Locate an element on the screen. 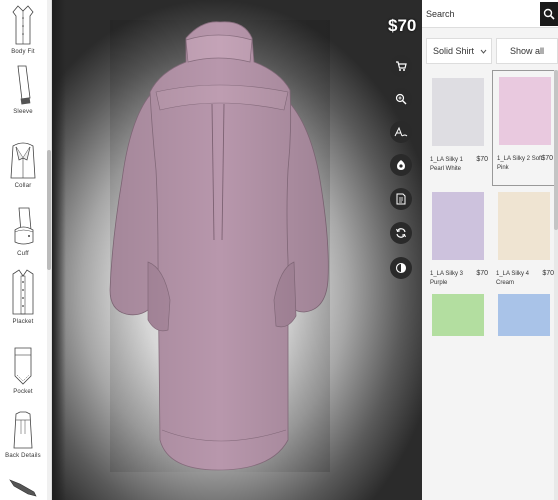 Image resolution: width=558 pixels, height=500 pixels. zoom-button is located at coordinates (401, 99).